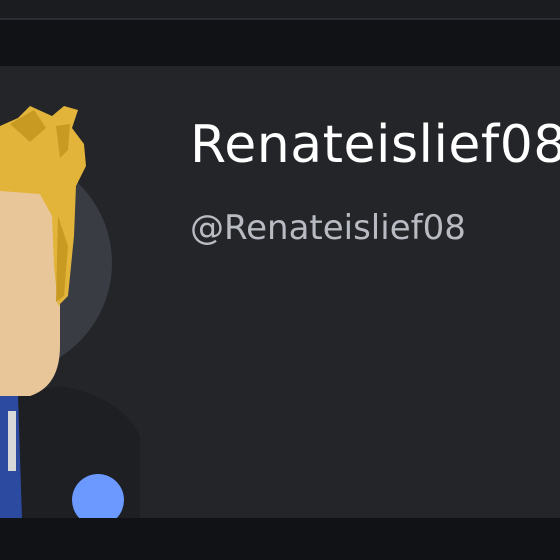 This screenshot has height=560, width=560. What do you see at coordinates (375, 145) in the screenshot?
I see `display-name: Renateislief08` at bounding box center [375, 145].